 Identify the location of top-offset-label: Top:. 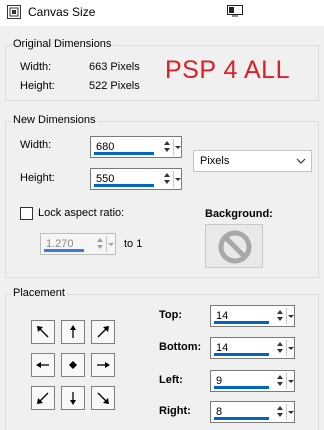
(171, 315).